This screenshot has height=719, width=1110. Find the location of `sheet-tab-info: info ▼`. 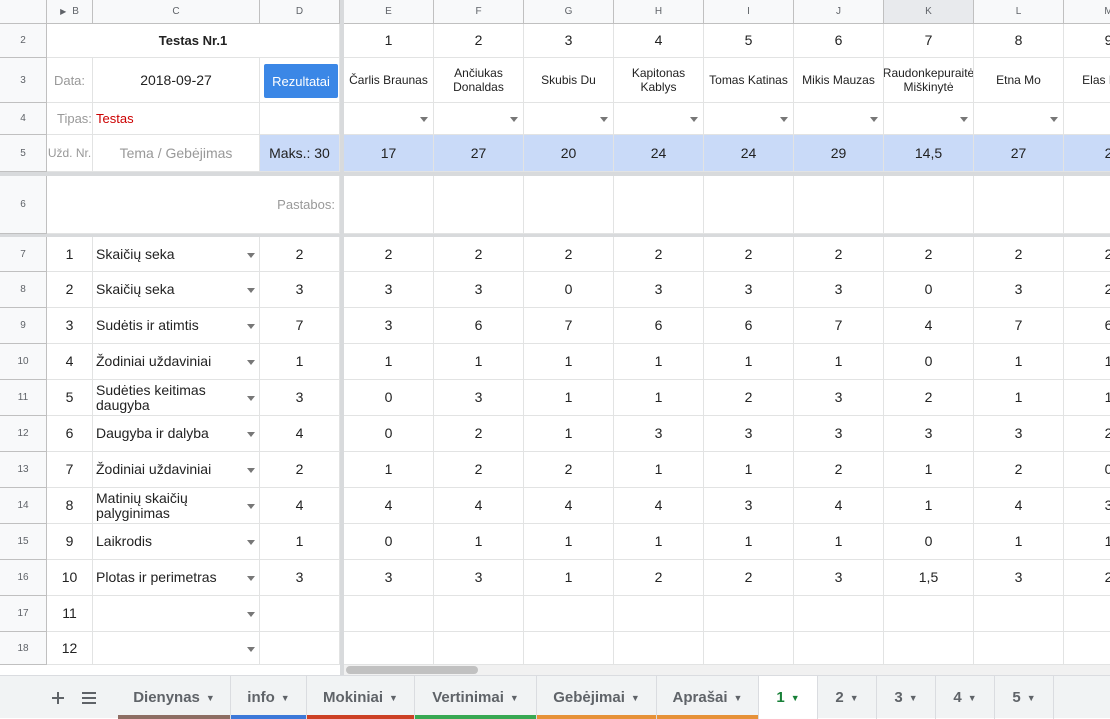

sheet-tab-info: info ▼ is located at coordinates (269, 697).